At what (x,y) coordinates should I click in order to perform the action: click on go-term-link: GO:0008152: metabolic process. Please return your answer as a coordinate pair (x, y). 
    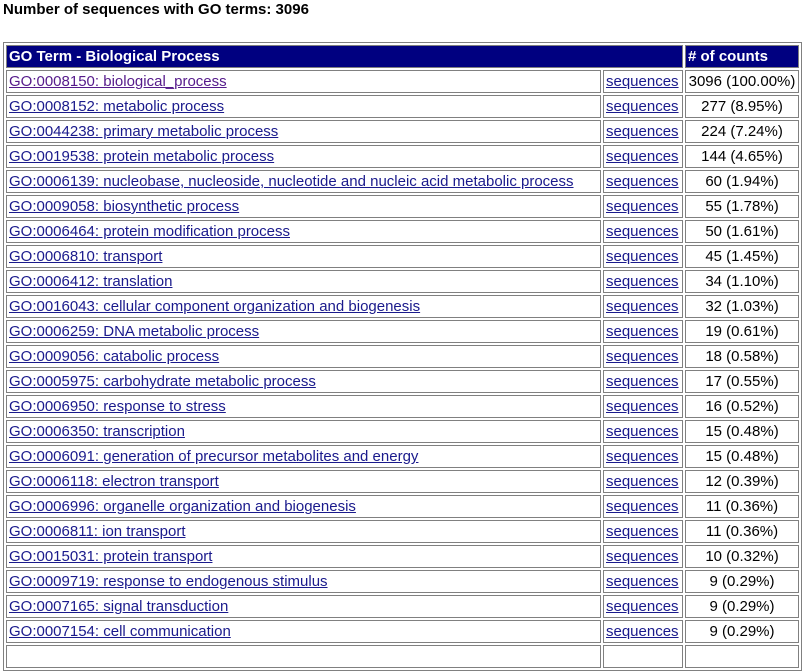
    Looking at the image, I should click on (116, 106).